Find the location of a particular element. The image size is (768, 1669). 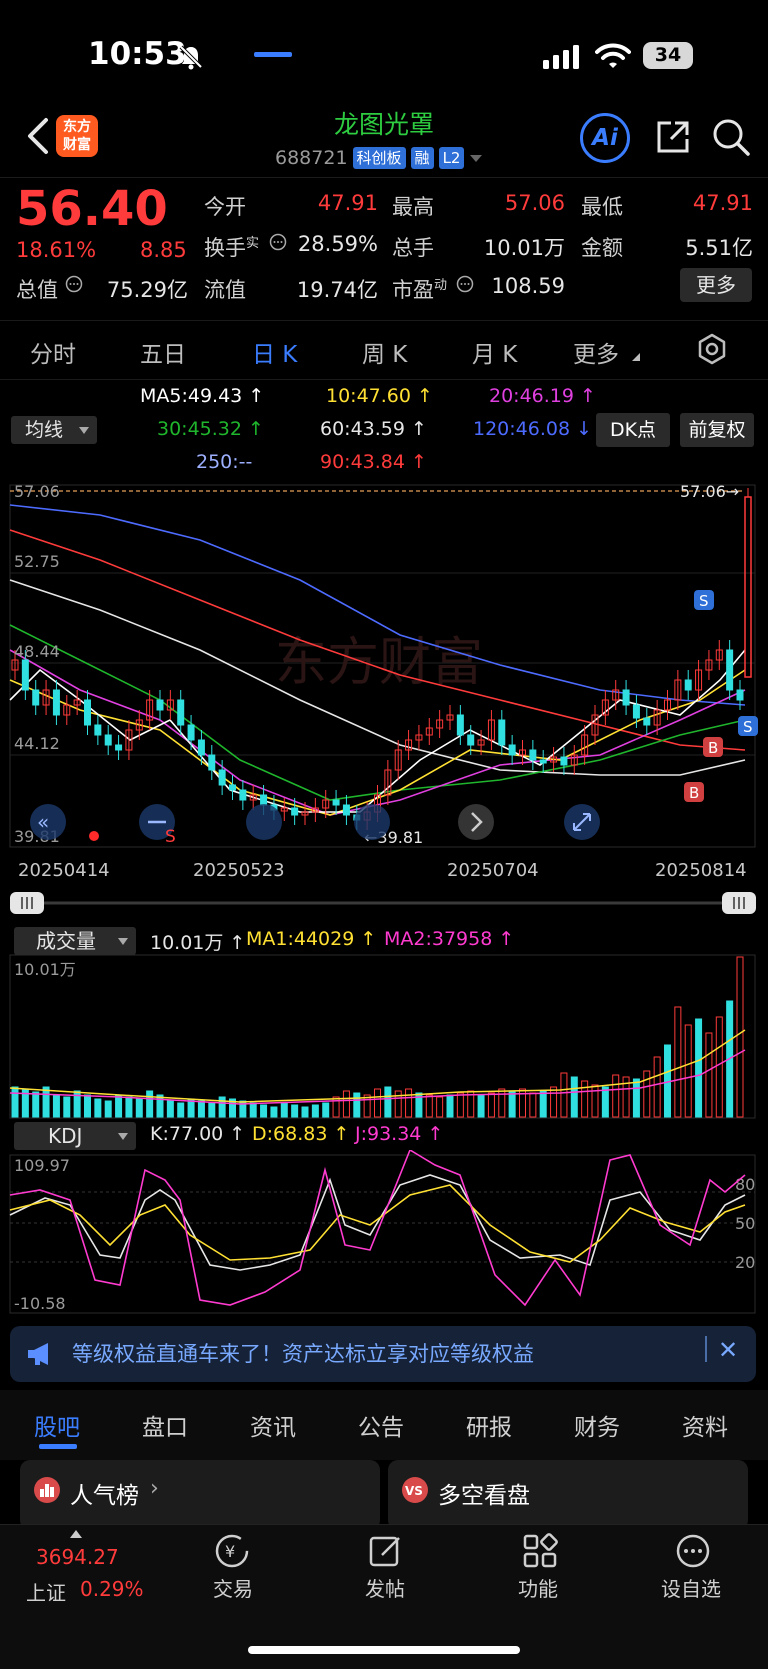

current-price: 56.40 is located at coordinates (92, 209).